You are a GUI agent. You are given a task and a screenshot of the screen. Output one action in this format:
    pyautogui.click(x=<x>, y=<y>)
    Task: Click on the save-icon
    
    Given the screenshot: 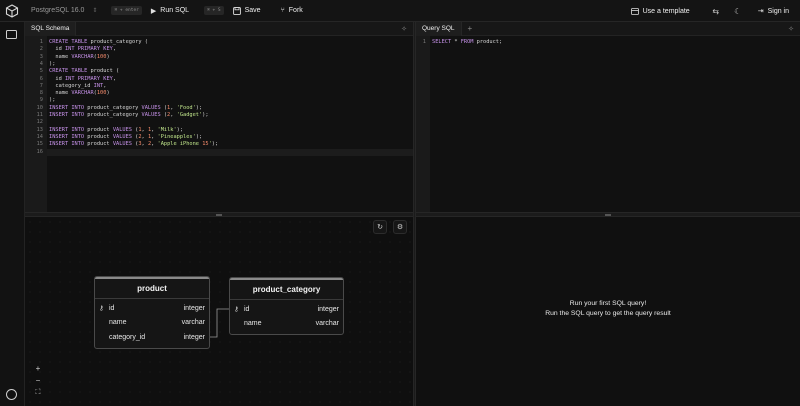 What is the action you would take?
    pyautogui.click(x=236, y=10)
    